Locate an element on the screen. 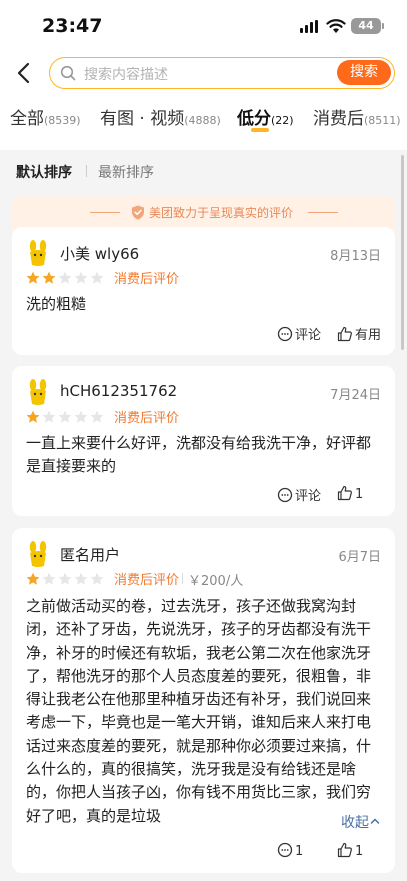 The width and height of the screenshot is (407, 881). search-icon is located at coordinates (68, 73).